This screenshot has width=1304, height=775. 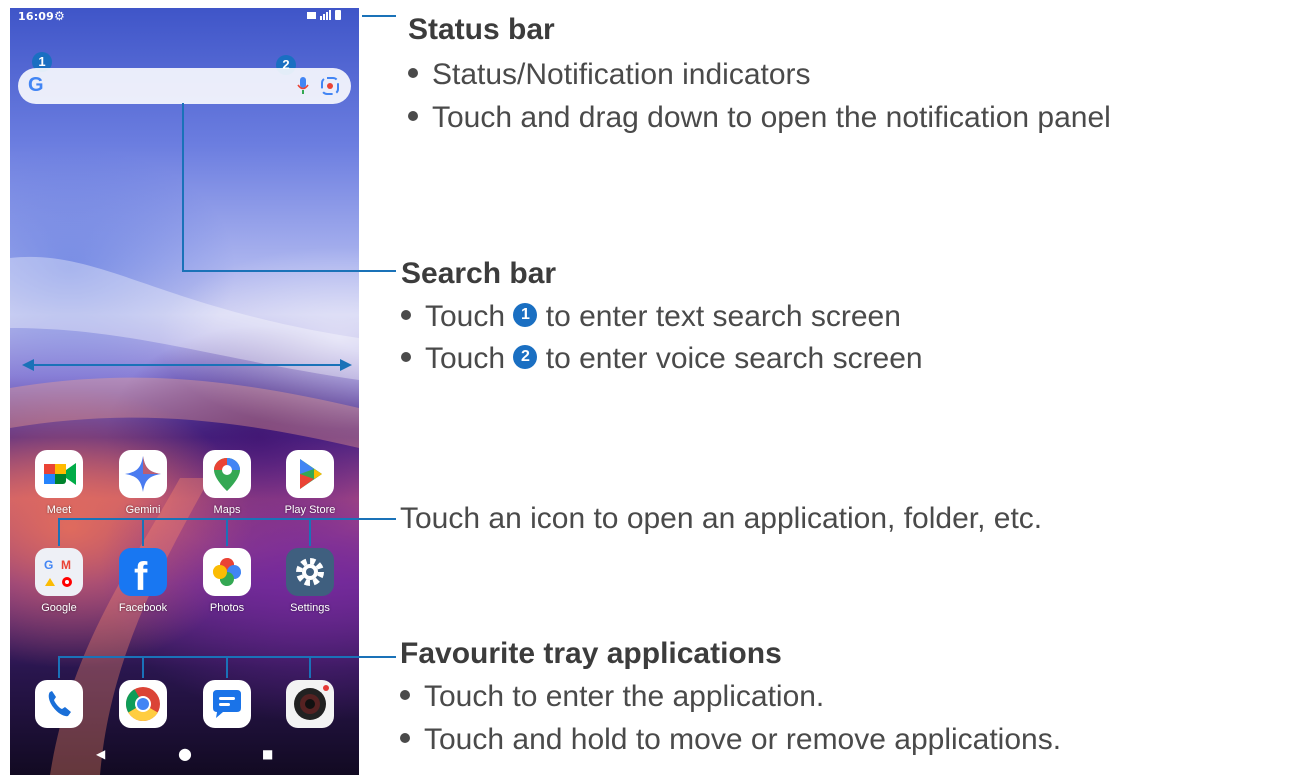 I want to click on app-label: Play Store, so click(x=310, y=510).